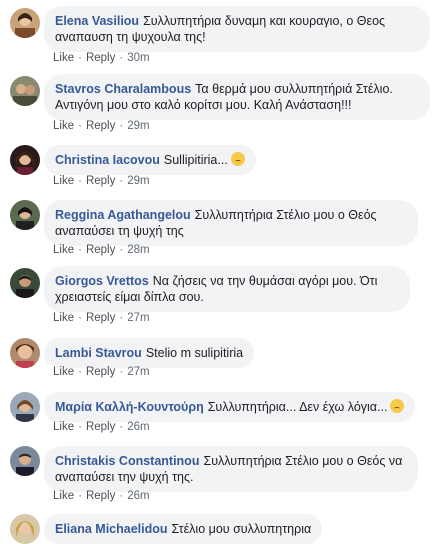  Describe the element at coordinates (397, 406) in the screenshot. I see `crying-emoji-icon` at that location.